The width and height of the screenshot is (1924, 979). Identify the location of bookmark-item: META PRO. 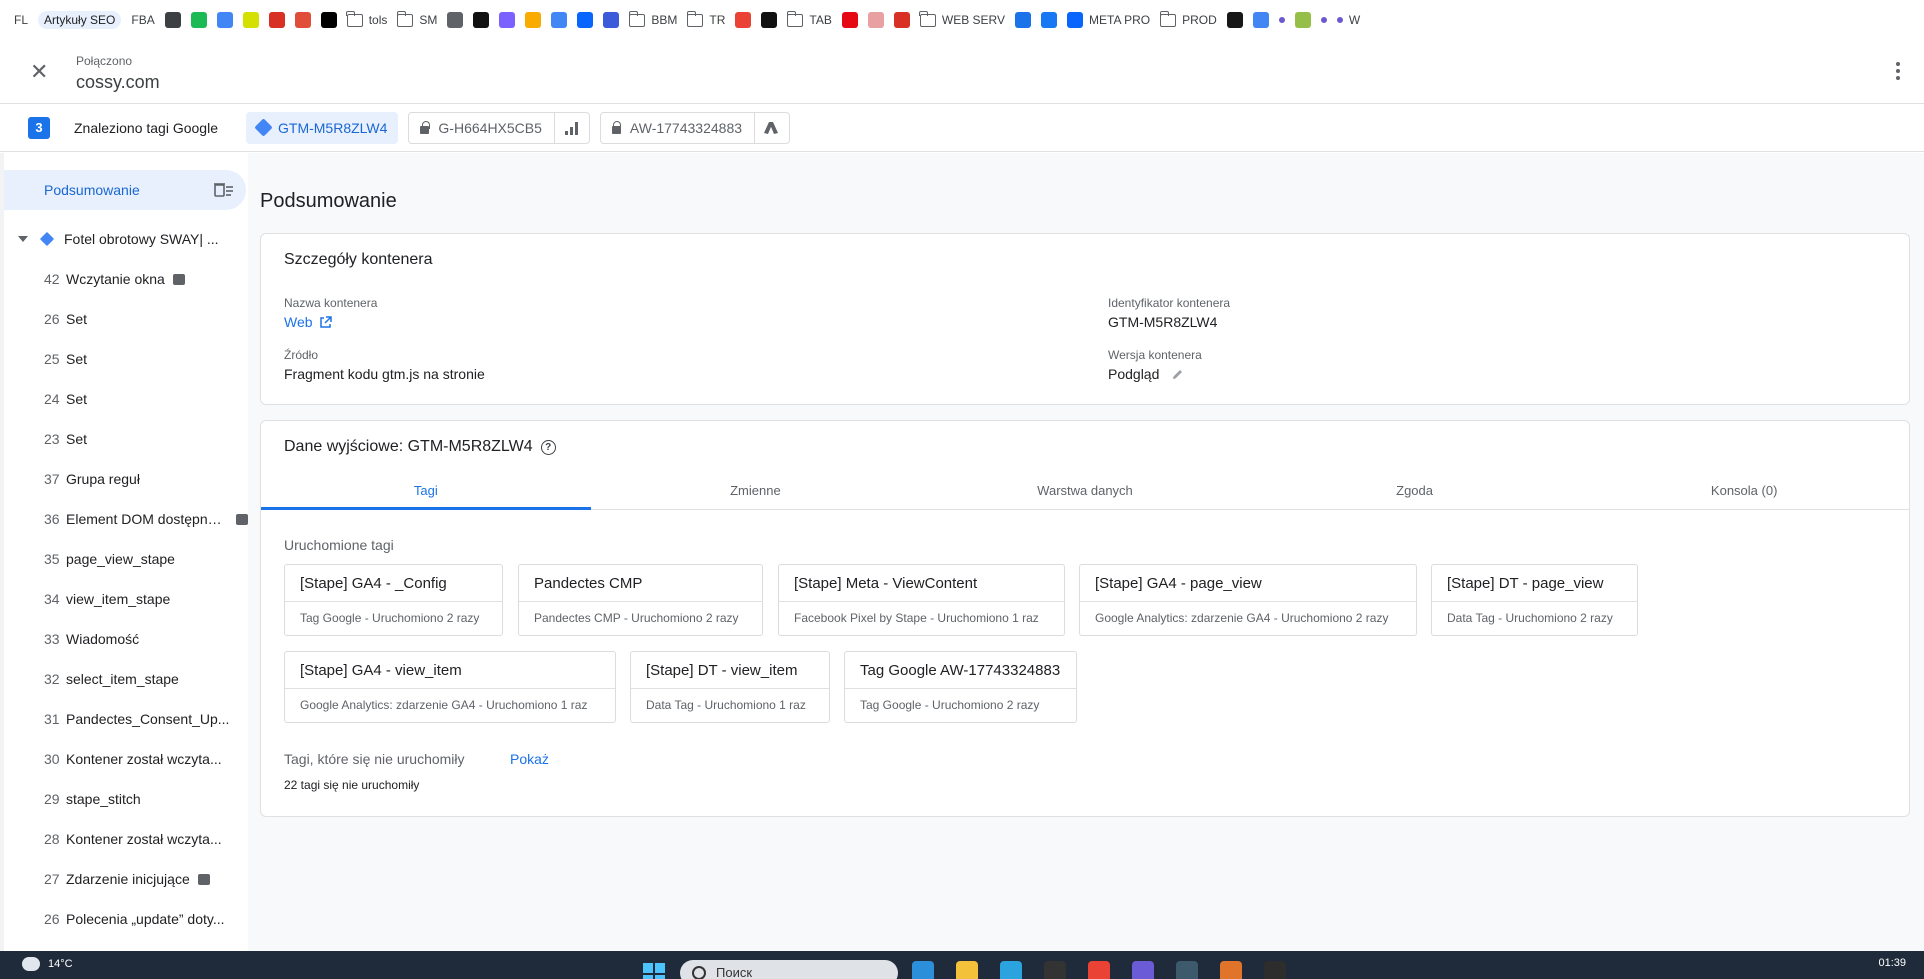
(1108, 20).